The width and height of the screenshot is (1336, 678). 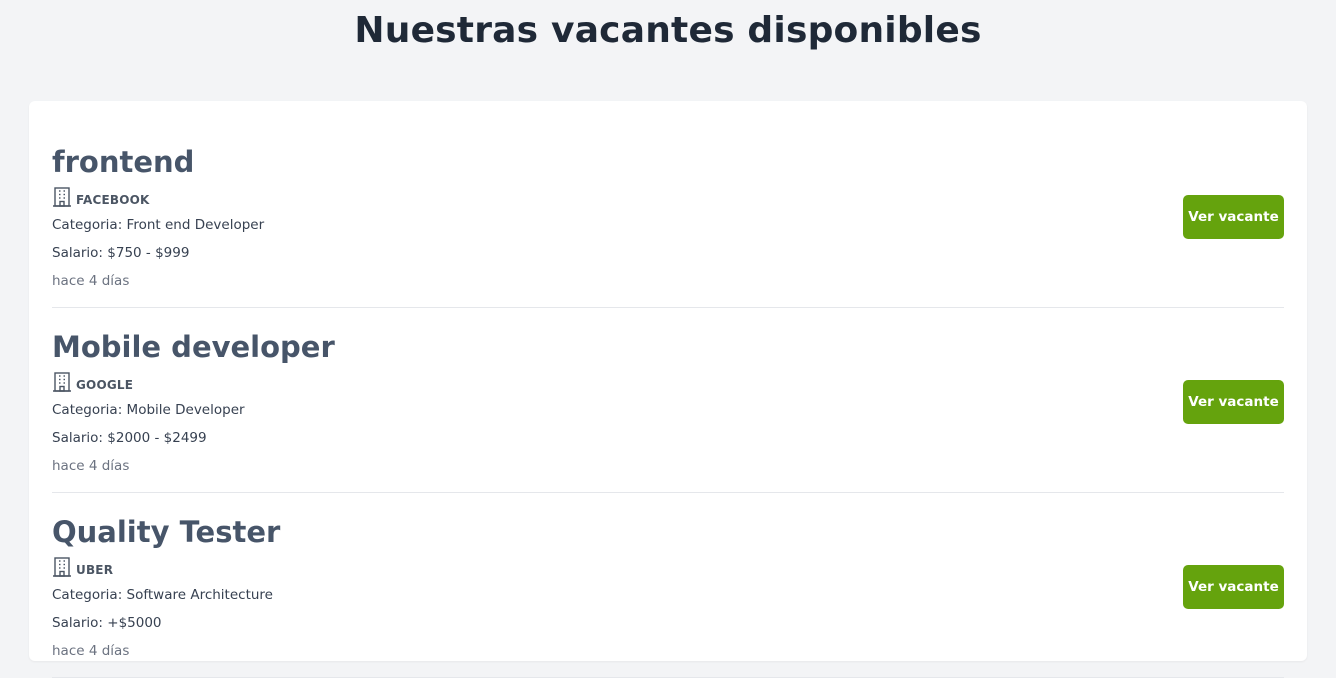 What do you see at coordinates (158, 225) in the screenshot?
I see `vacancy-category: Categoria: Front end Developer` at bounding box center [158, 225].